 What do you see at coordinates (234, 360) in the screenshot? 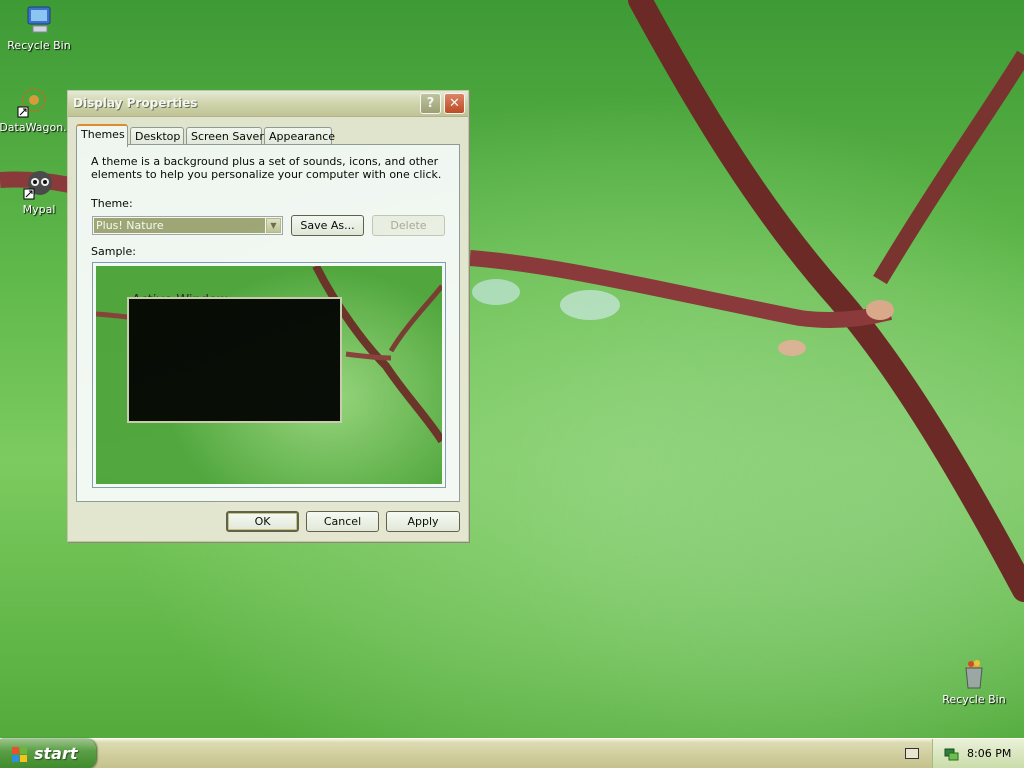
I see `sample-active-window` at bounding box center [234, 360].